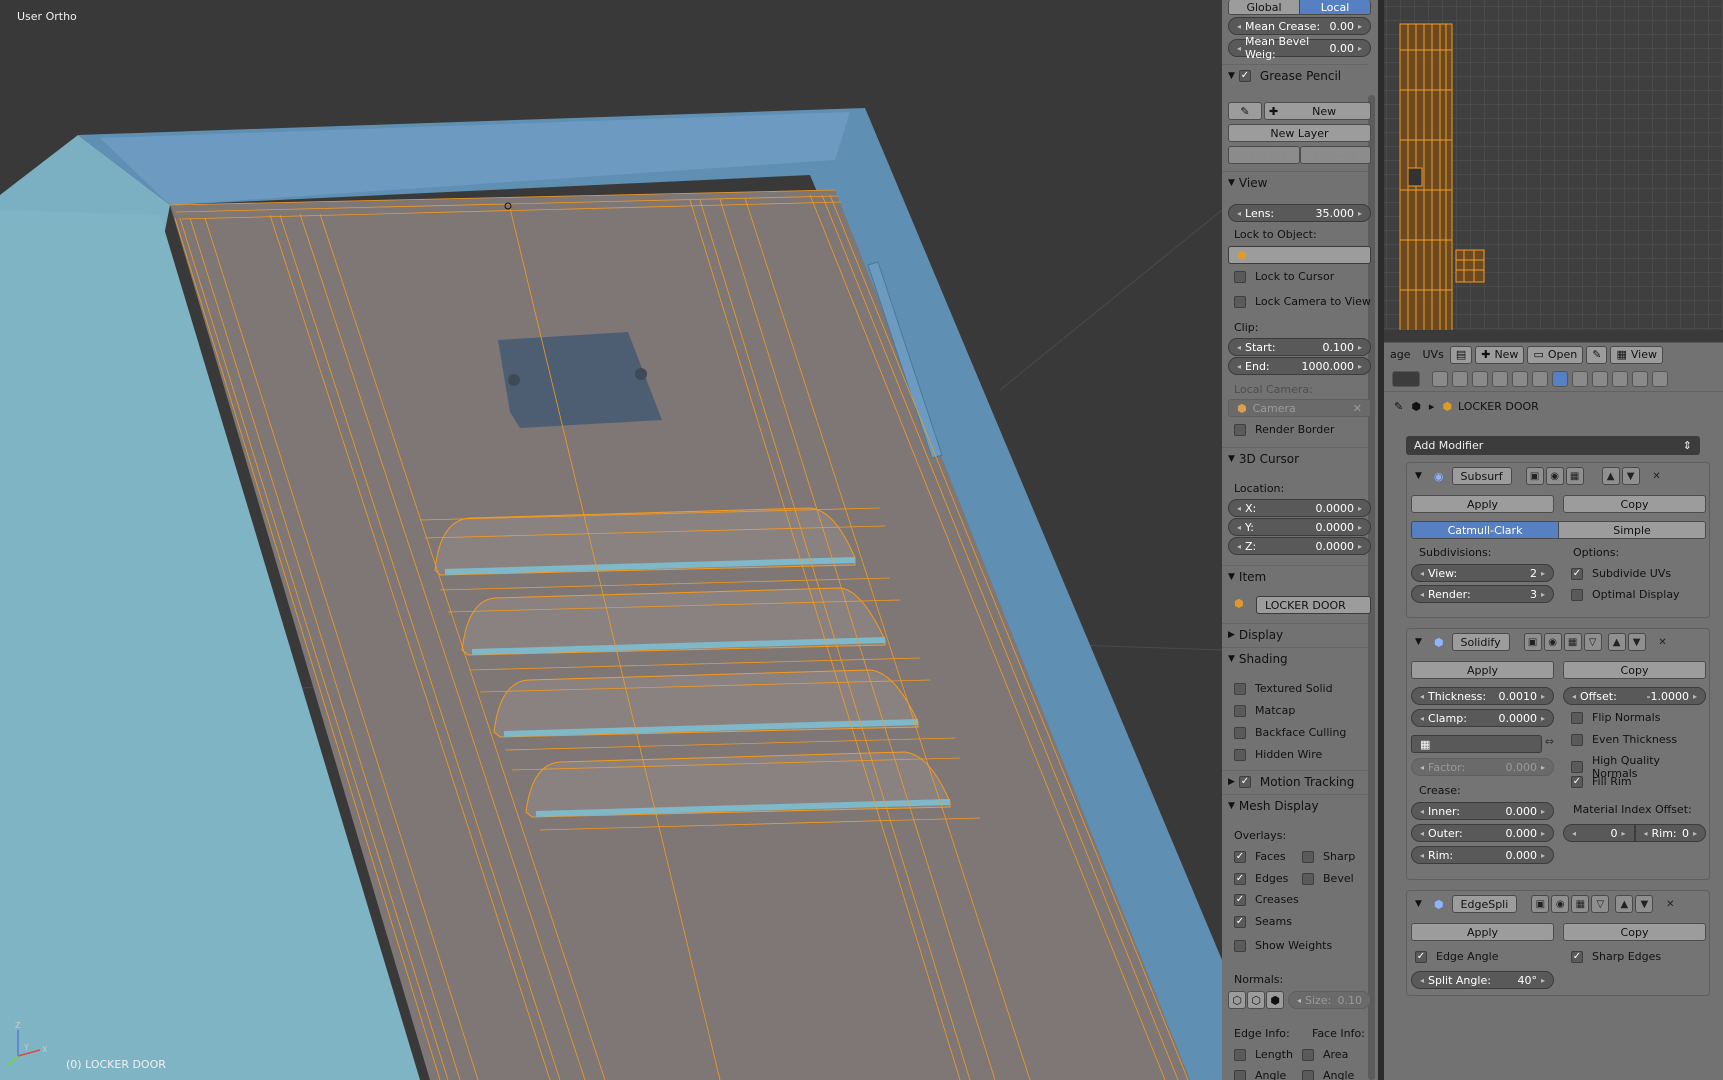 Image resolution: width=1723 pixels, height=1080 pixels. What do you see at coordinates (1500, 378) in the screenshot?
I see `world-tab-icon` at bounding box center [1500, 378].